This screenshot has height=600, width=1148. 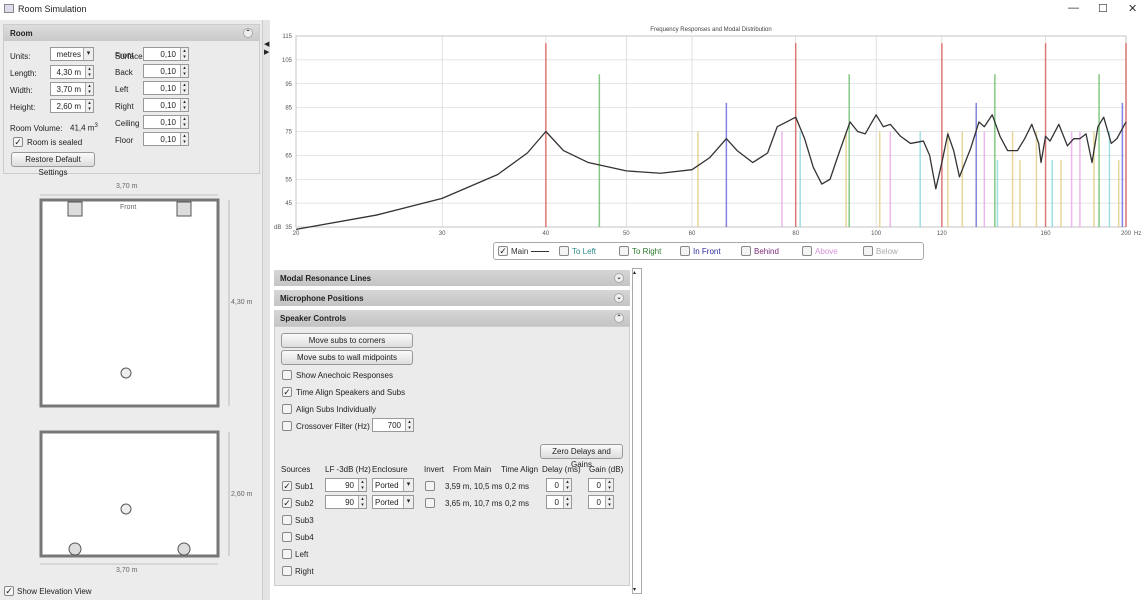 I want to click on align-individually-checkbox, so click(x=287, y=409).